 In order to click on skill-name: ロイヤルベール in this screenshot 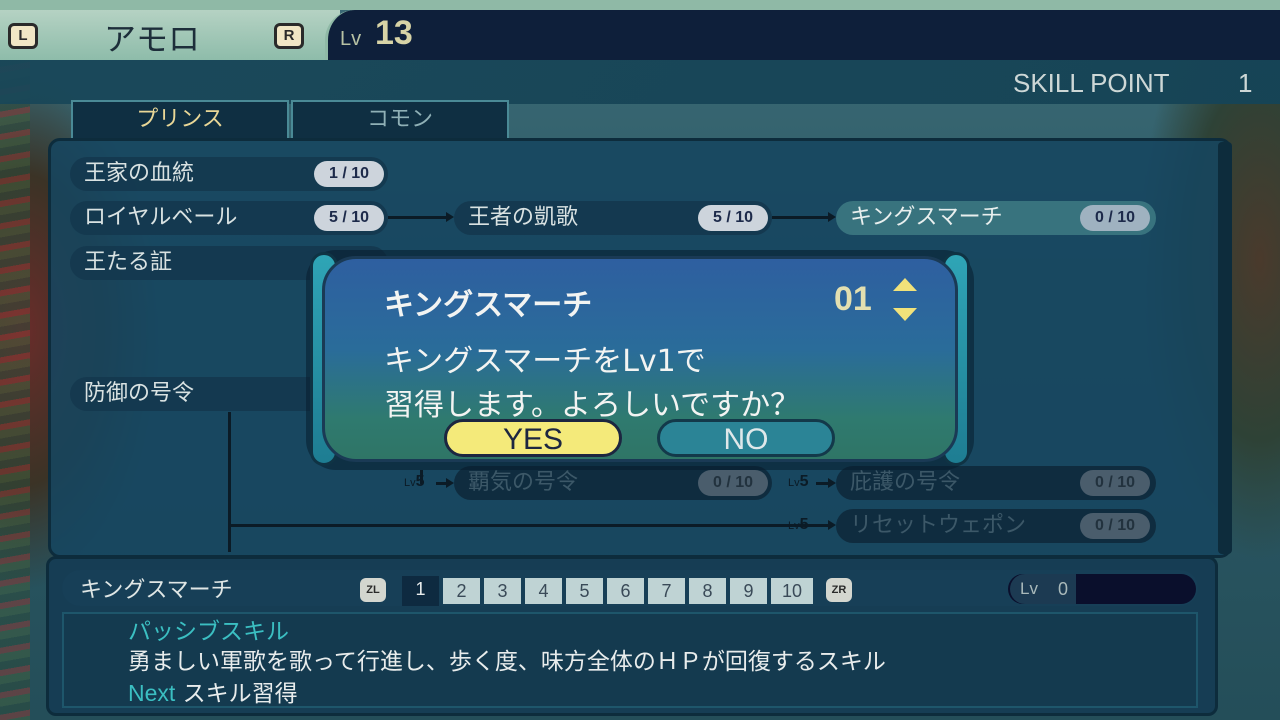, I will do `click(161, 217)`.